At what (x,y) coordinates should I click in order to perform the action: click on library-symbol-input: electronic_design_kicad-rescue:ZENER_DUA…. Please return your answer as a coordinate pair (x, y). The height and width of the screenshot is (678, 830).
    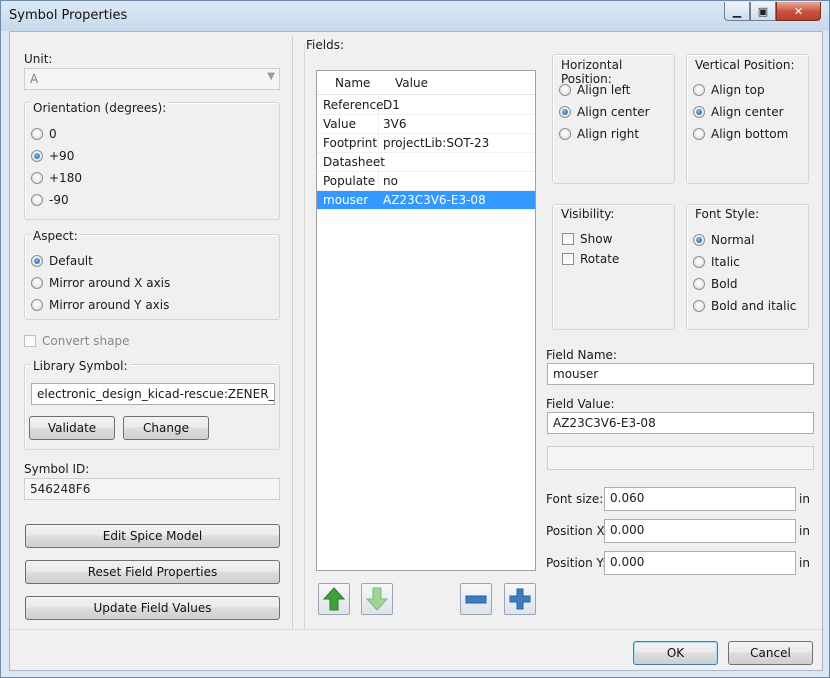
    Looking at the image, I should click on (153, 394).